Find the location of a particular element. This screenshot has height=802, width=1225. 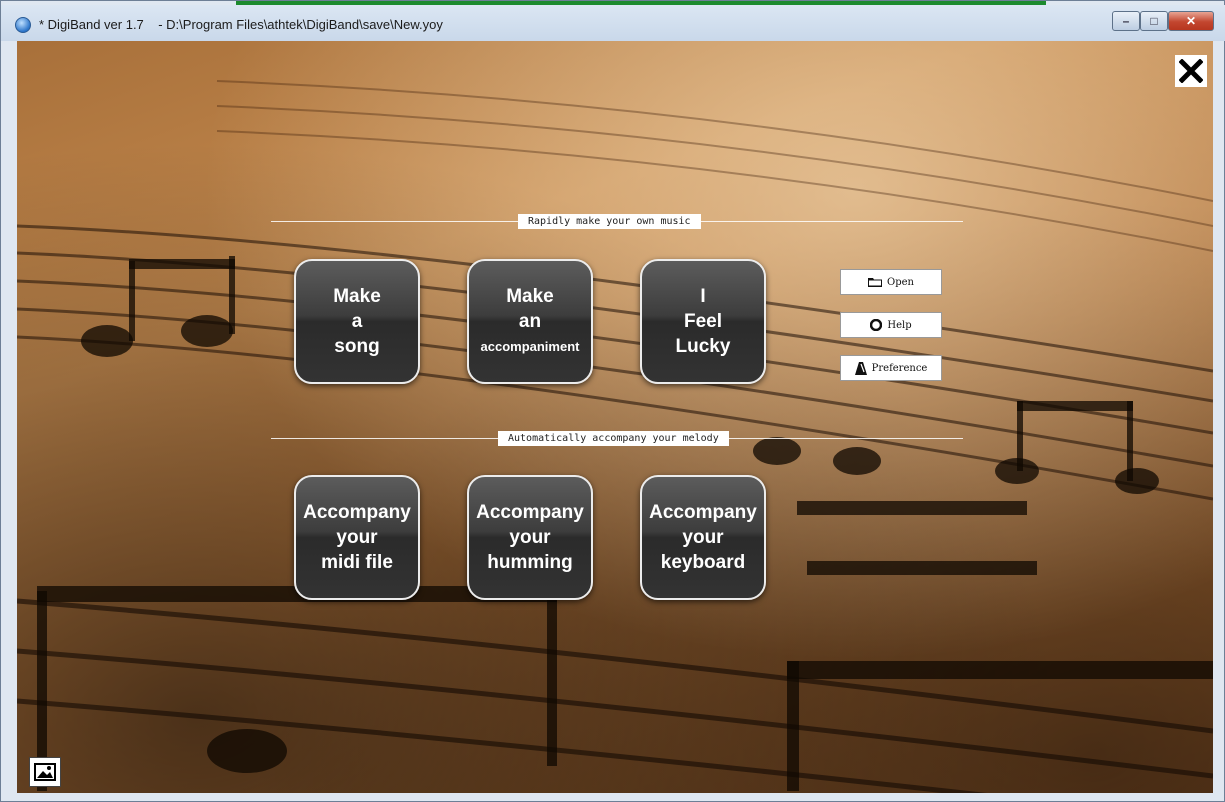

button-line: I is located at coordinates (703, 296).